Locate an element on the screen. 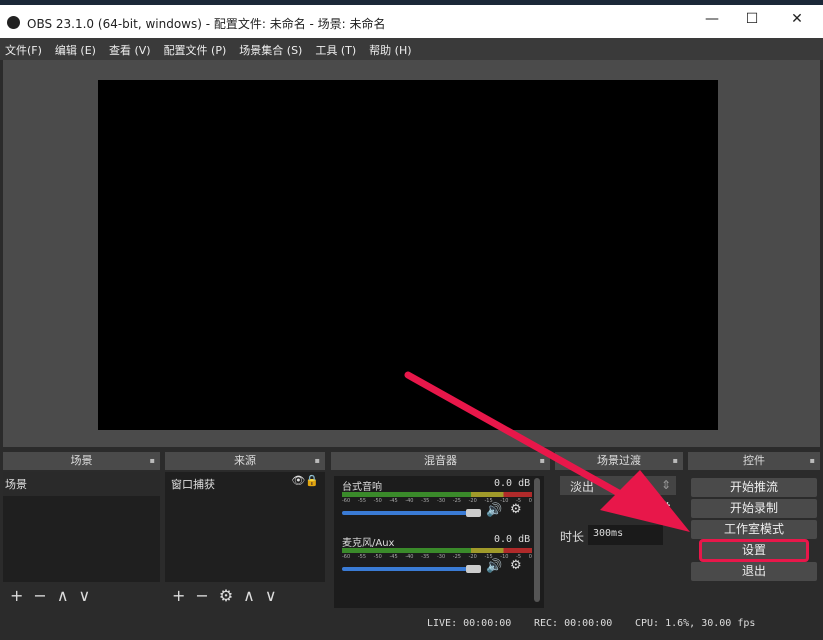 This screenshot has height=640, width=823. annotation-arrow is located at coordinates (547, 451).